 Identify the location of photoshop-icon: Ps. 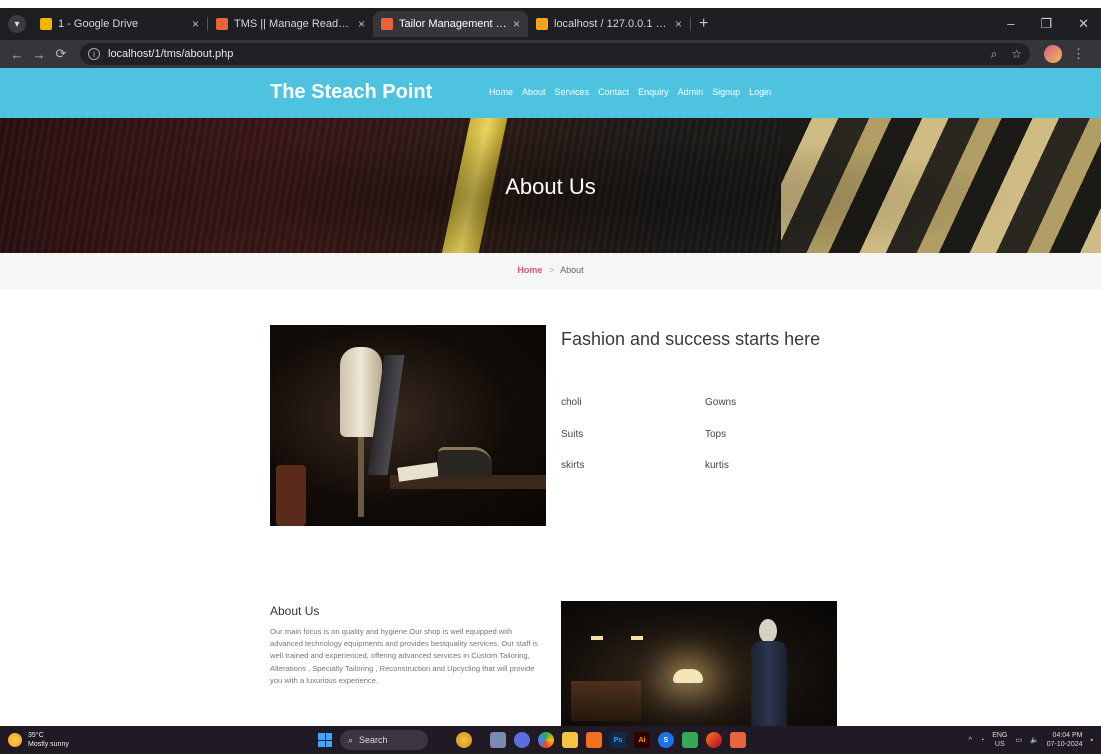
(618, 740).